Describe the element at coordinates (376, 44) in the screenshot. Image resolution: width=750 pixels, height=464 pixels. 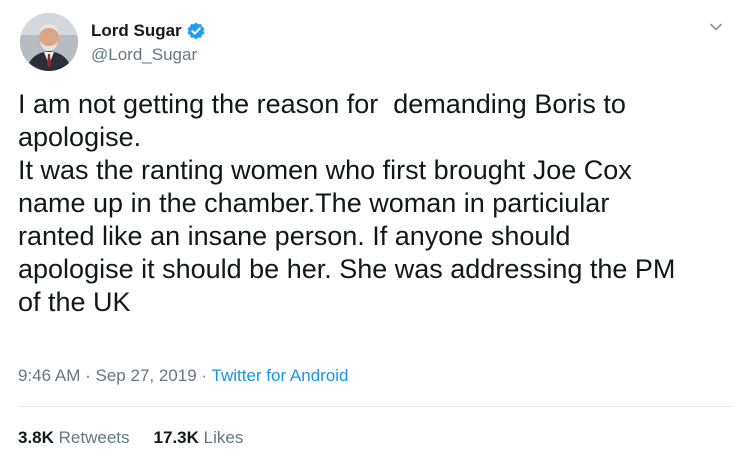
I see `tweet-header: Lord Sugar @Lord_Sugar` at that location.